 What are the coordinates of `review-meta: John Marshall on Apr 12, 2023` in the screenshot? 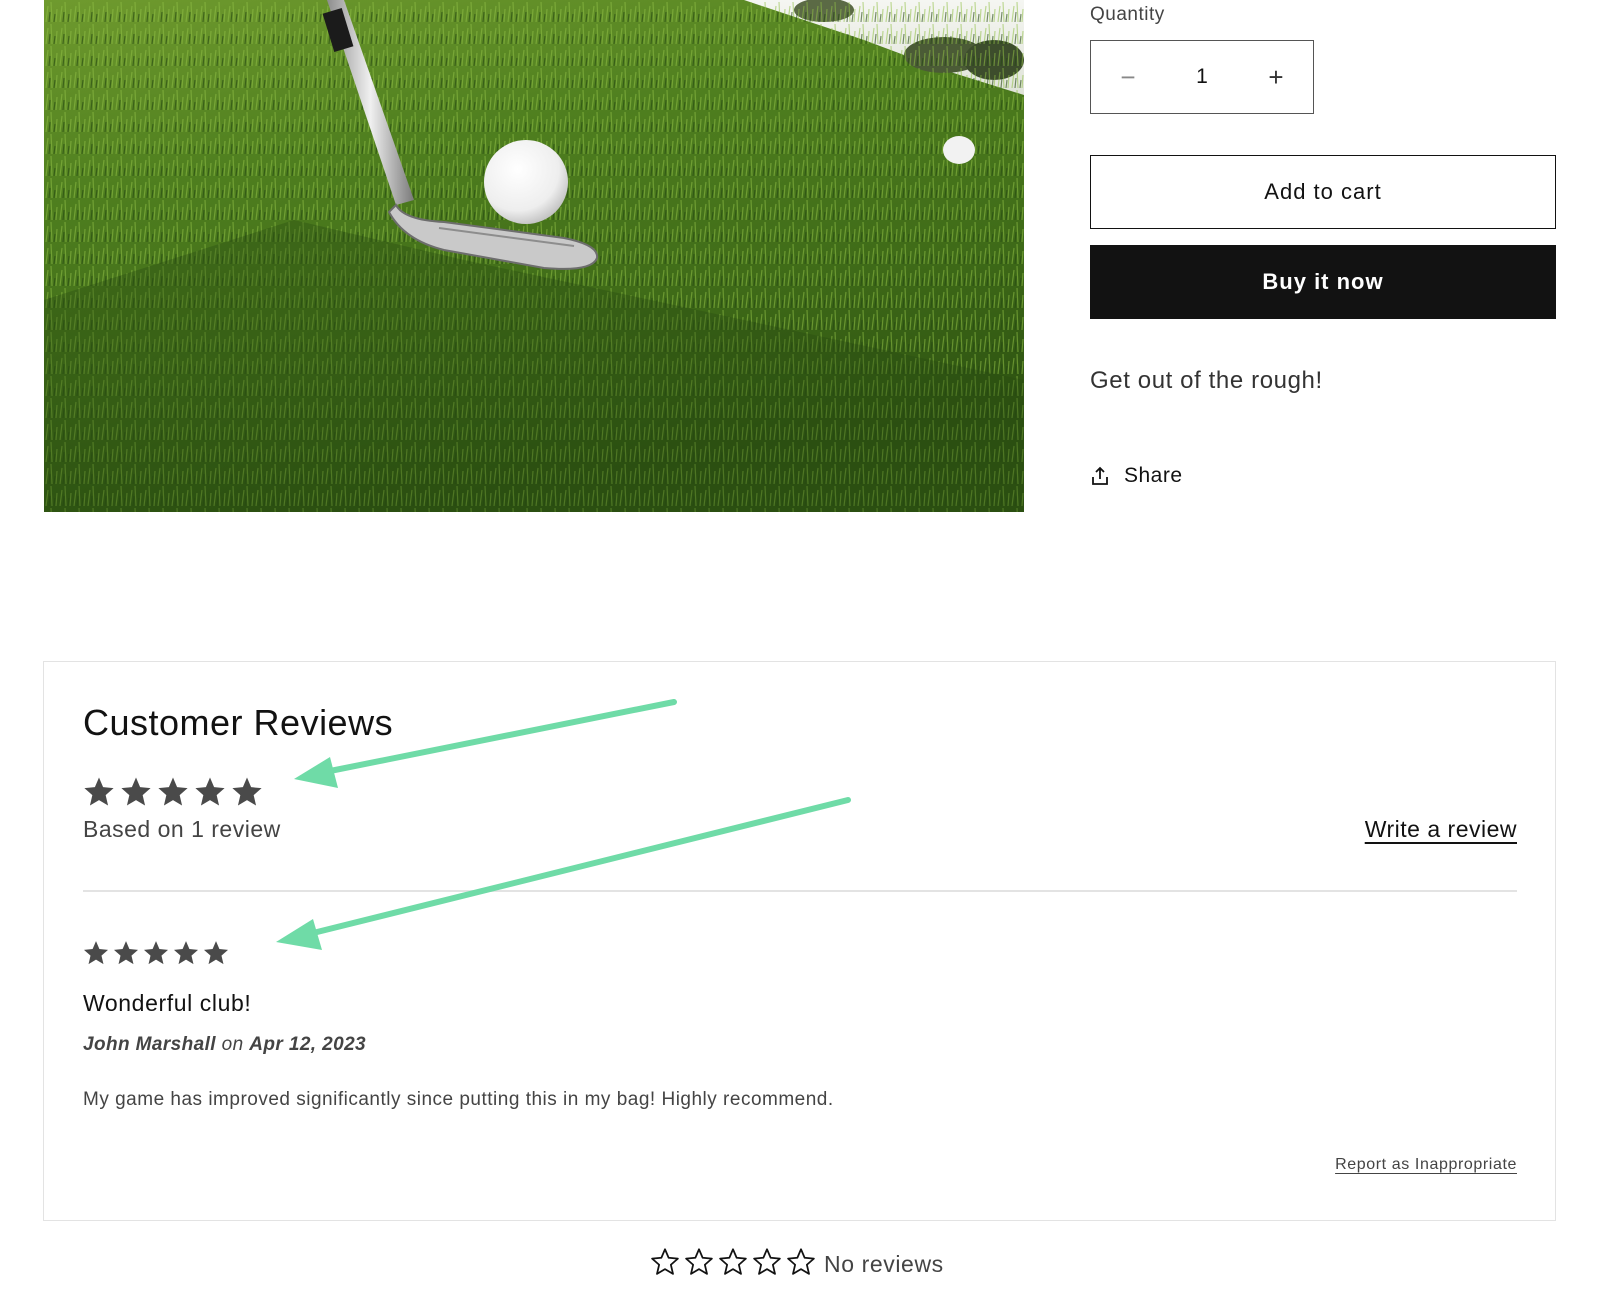 It's located at (224, 1045).